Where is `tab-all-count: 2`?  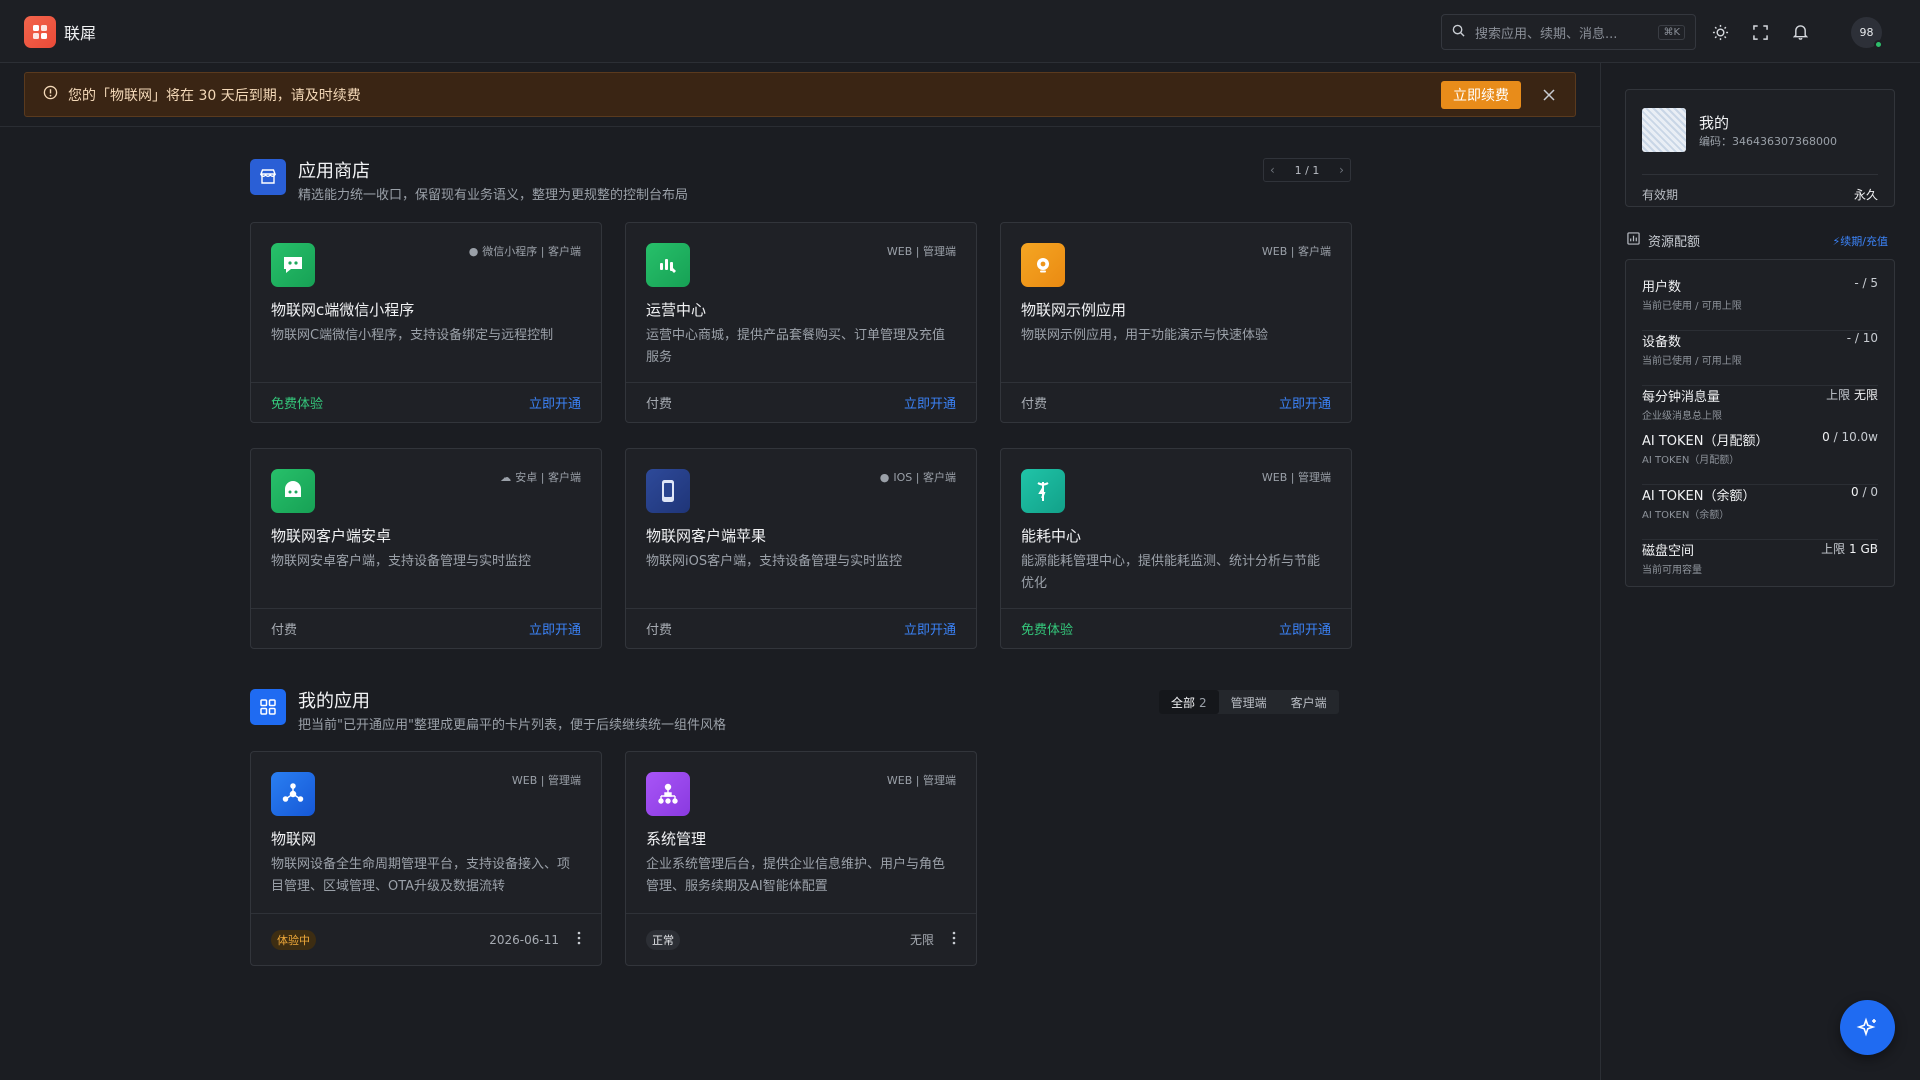 tab-all-count: 2 is located at coordinates (1203, 703).